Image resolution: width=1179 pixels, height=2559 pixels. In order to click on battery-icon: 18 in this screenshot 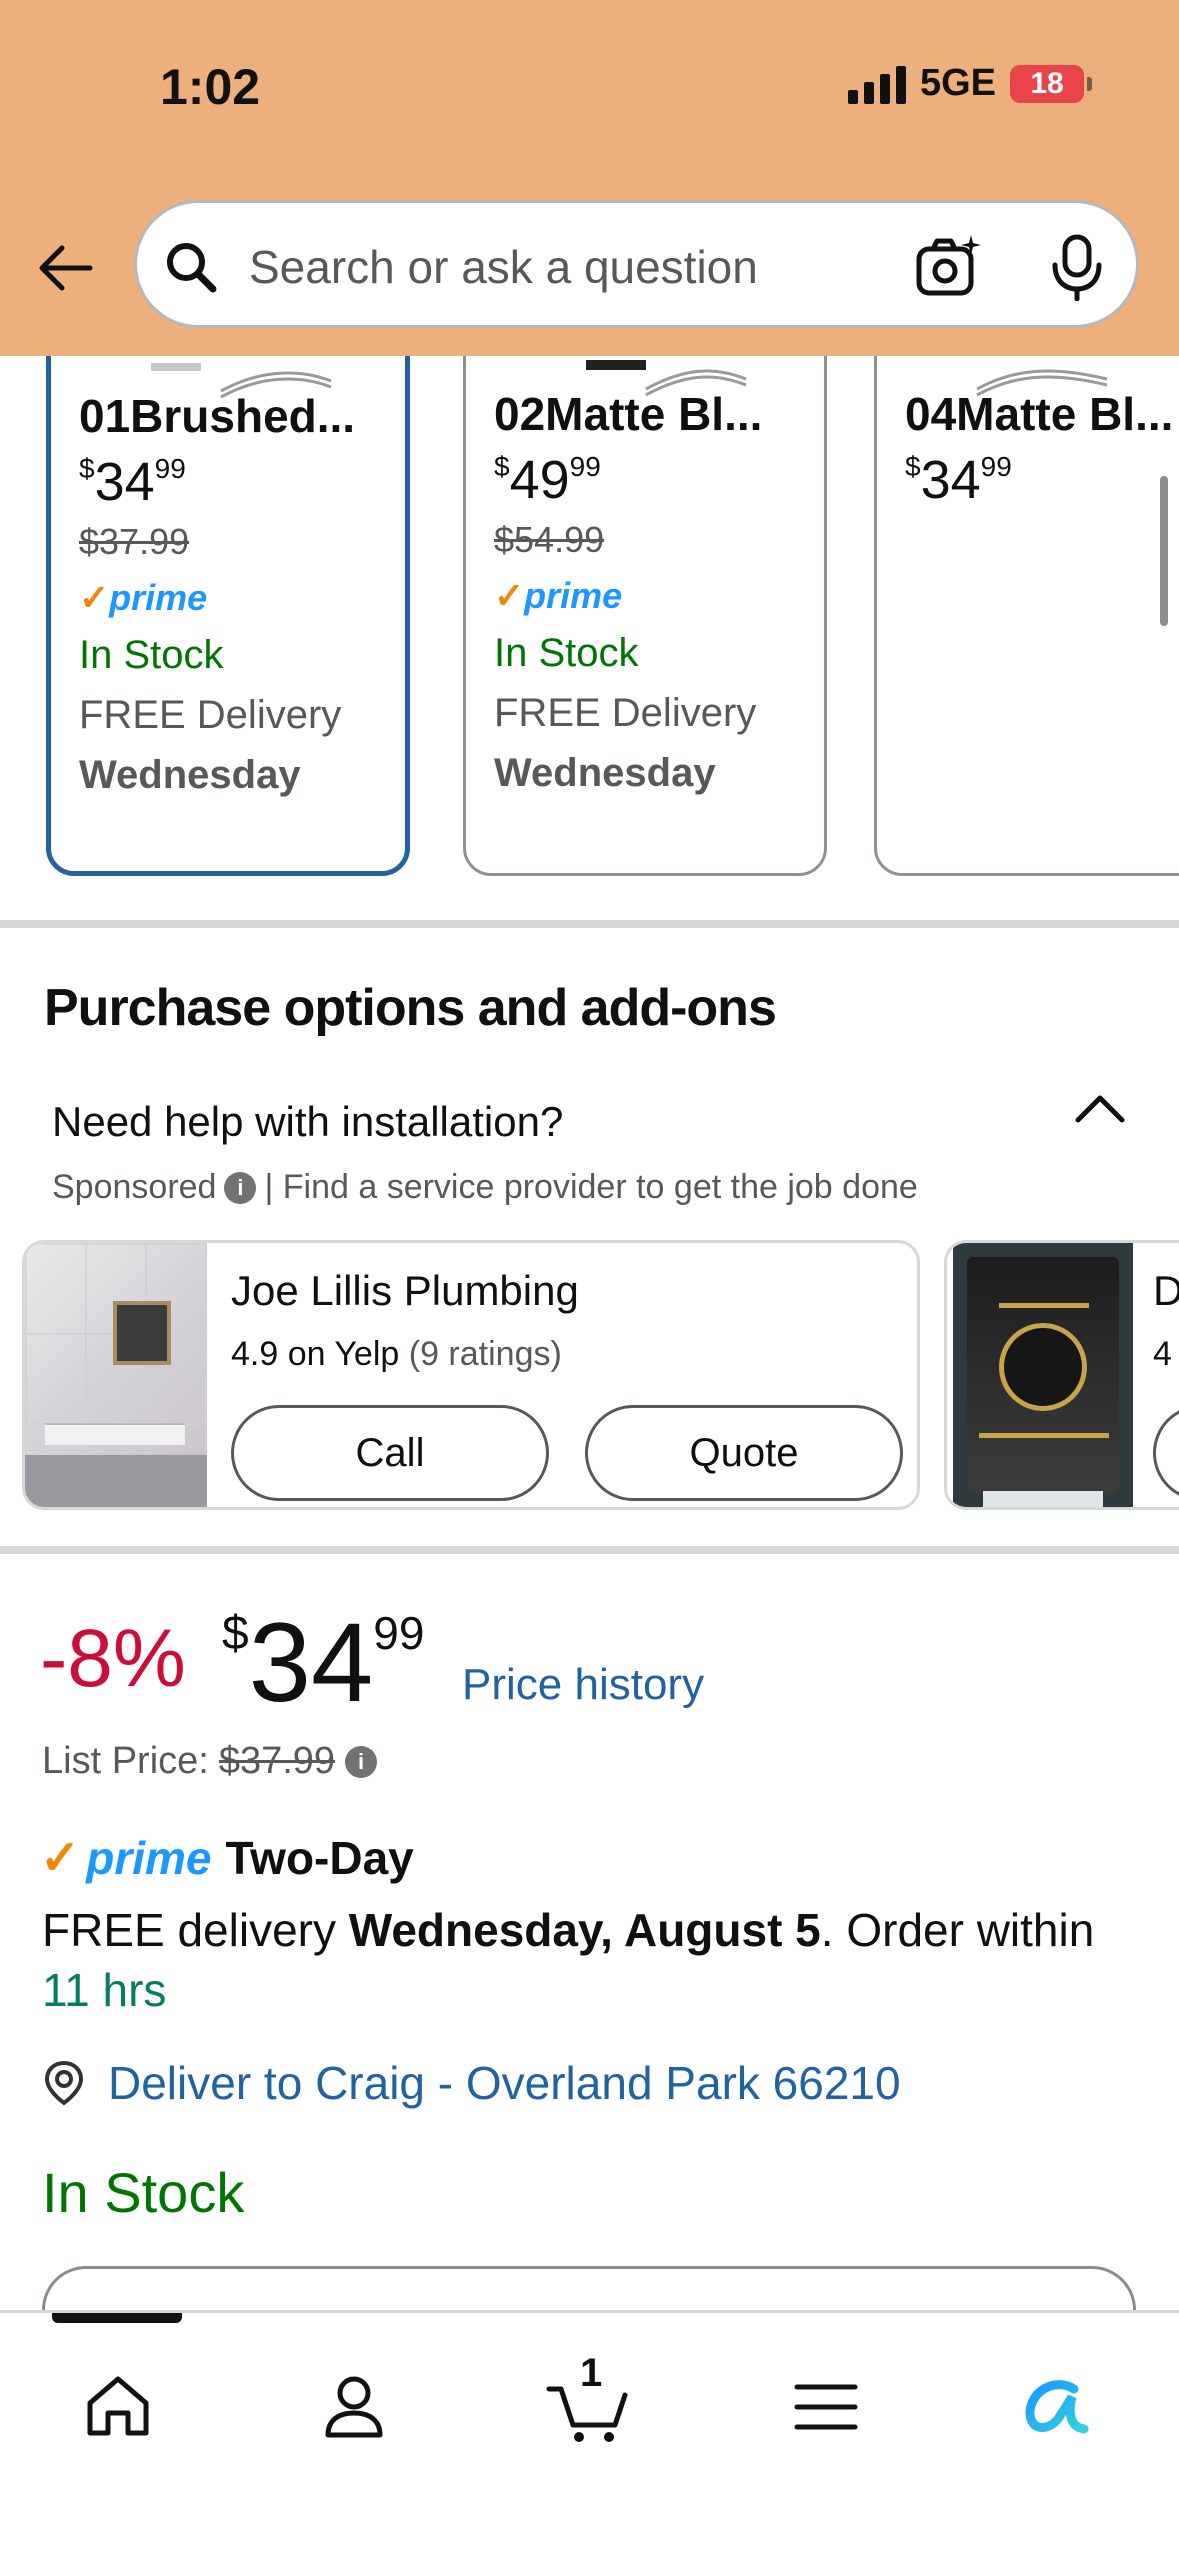, I will do `click(1051, 83)`.